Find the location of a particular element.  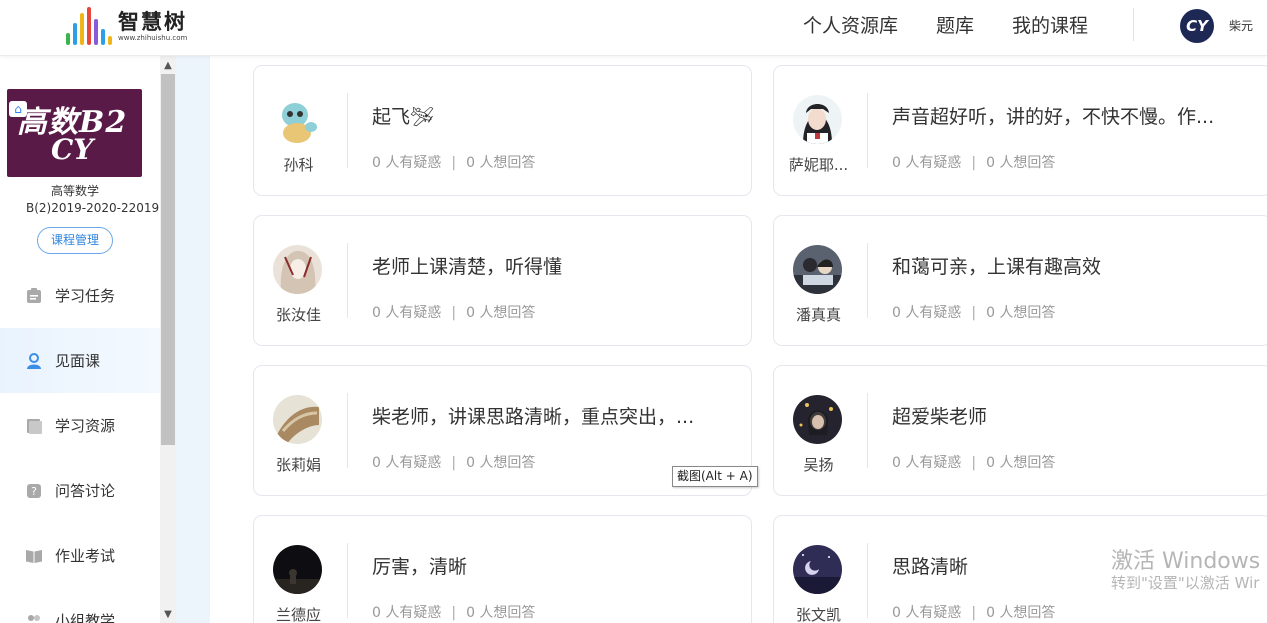

course-code: B(2)2019-2020-22019 is located at coordinates (93, 208).